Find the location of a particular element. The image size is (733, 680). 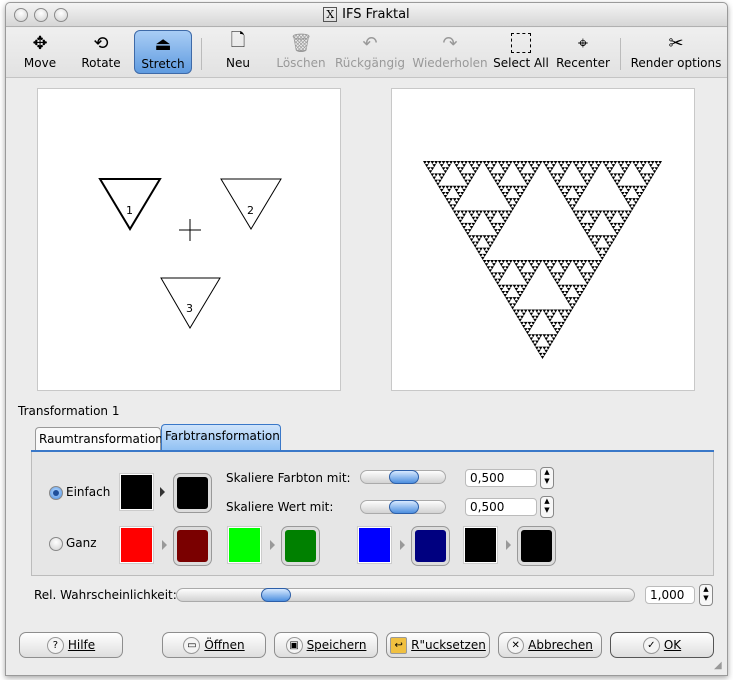

redo-button: ↷ Wiederholen is located at coordinates (450, 52).